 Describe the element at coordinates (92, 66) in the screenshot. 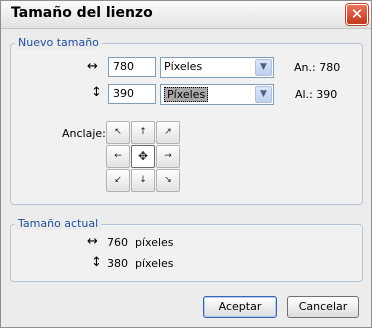

I see `width-arrow-icon: ↔` at that location.